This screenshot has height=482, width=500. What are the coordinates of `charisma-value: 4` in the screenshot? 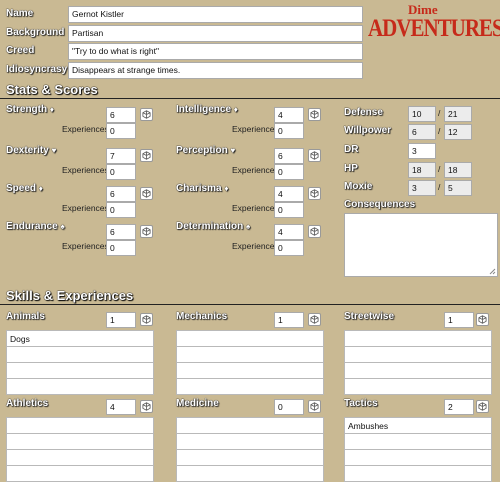 It's located at (289, 194).